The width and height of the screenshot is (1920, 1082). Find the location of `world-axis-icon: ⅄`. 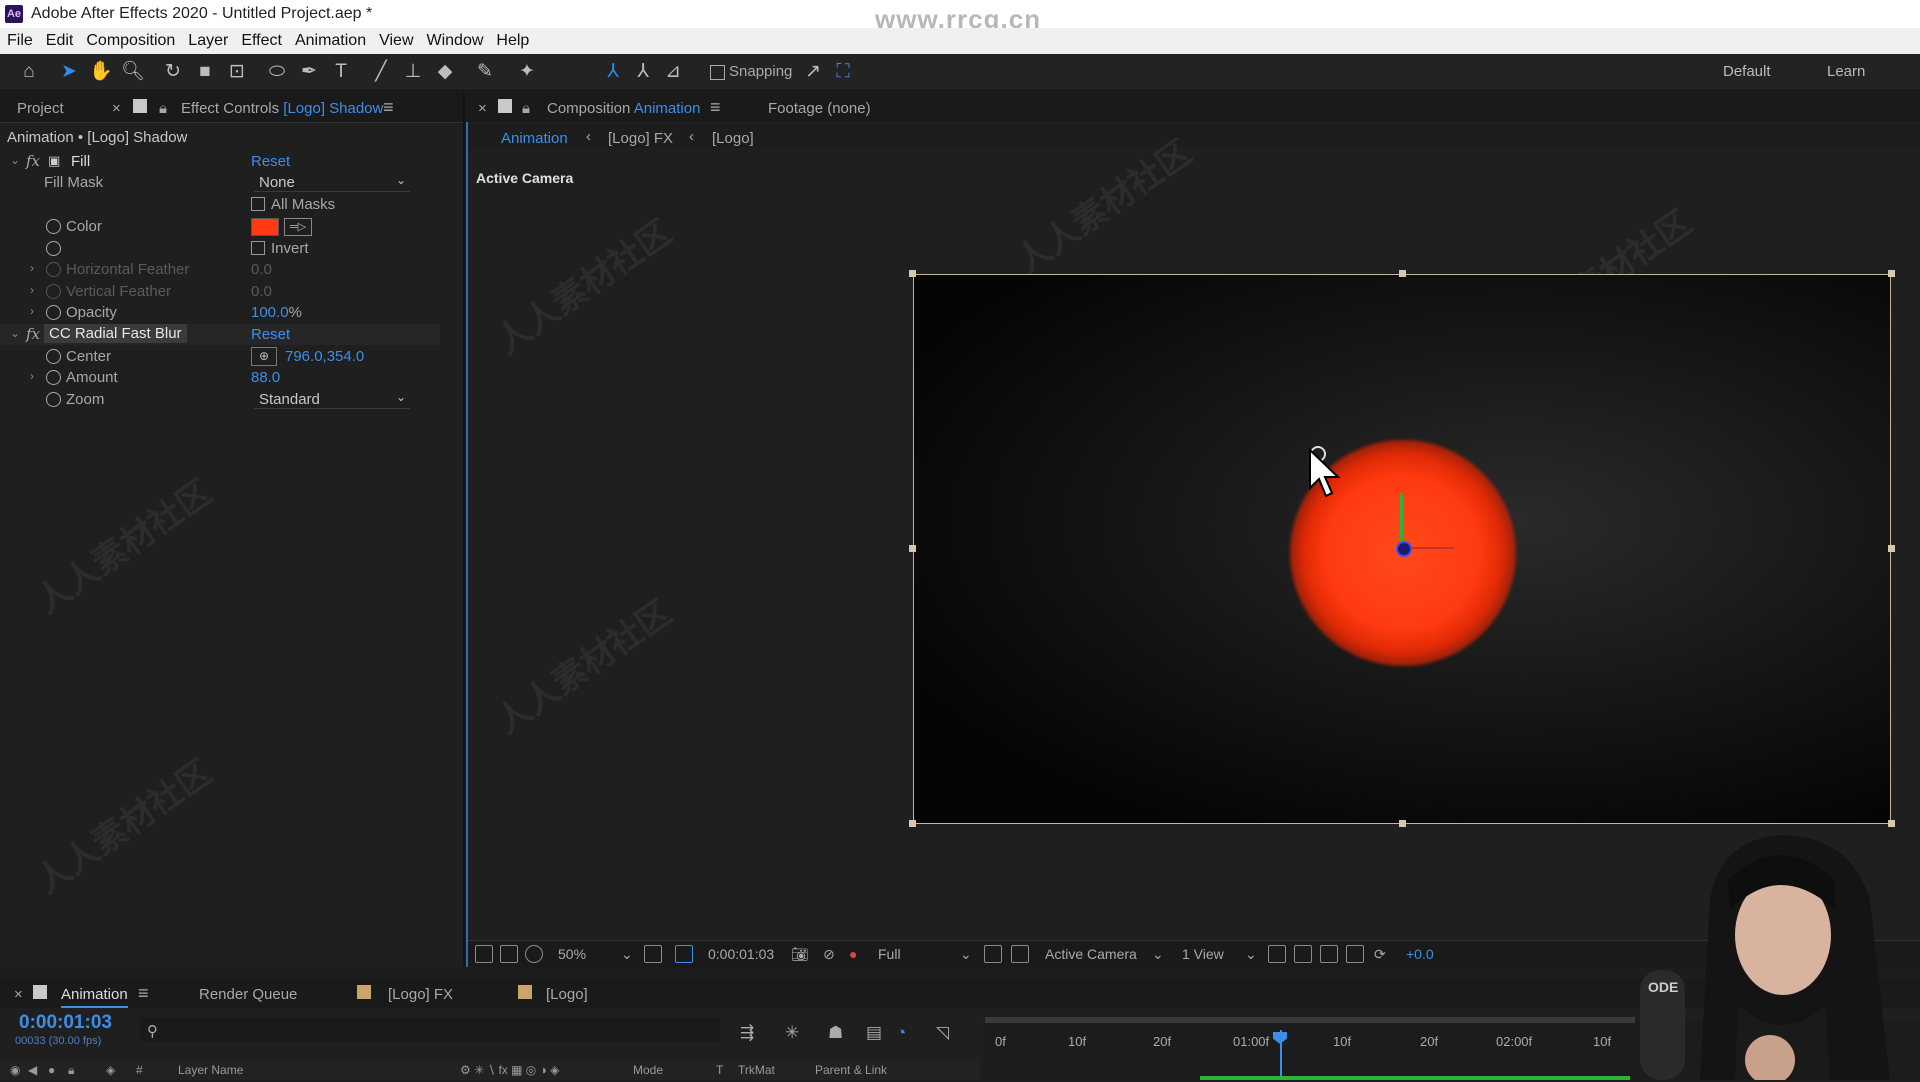

world-axis-icon: ⅄ is located at coordinates (643, 72).